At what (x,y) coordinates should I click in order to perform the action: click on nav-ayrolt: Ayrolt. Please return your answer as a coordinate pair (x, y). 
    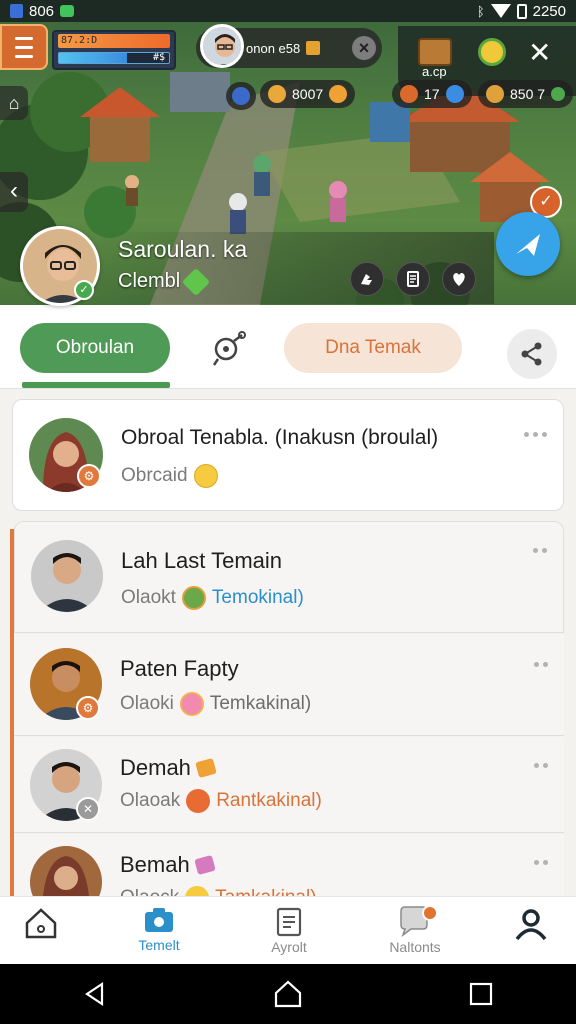
    Looking at the image, I should click on (289, 933).